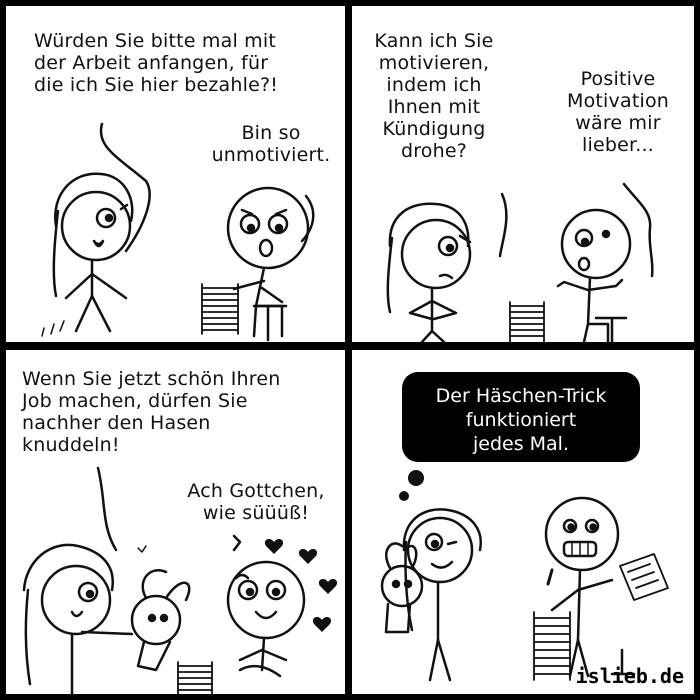 The width and height of the screenshot is (700, 700). What do you see at coordinates (524, 576) in the screenshot?
I see `panel-4-drawing` at bounding box center [524, 576].